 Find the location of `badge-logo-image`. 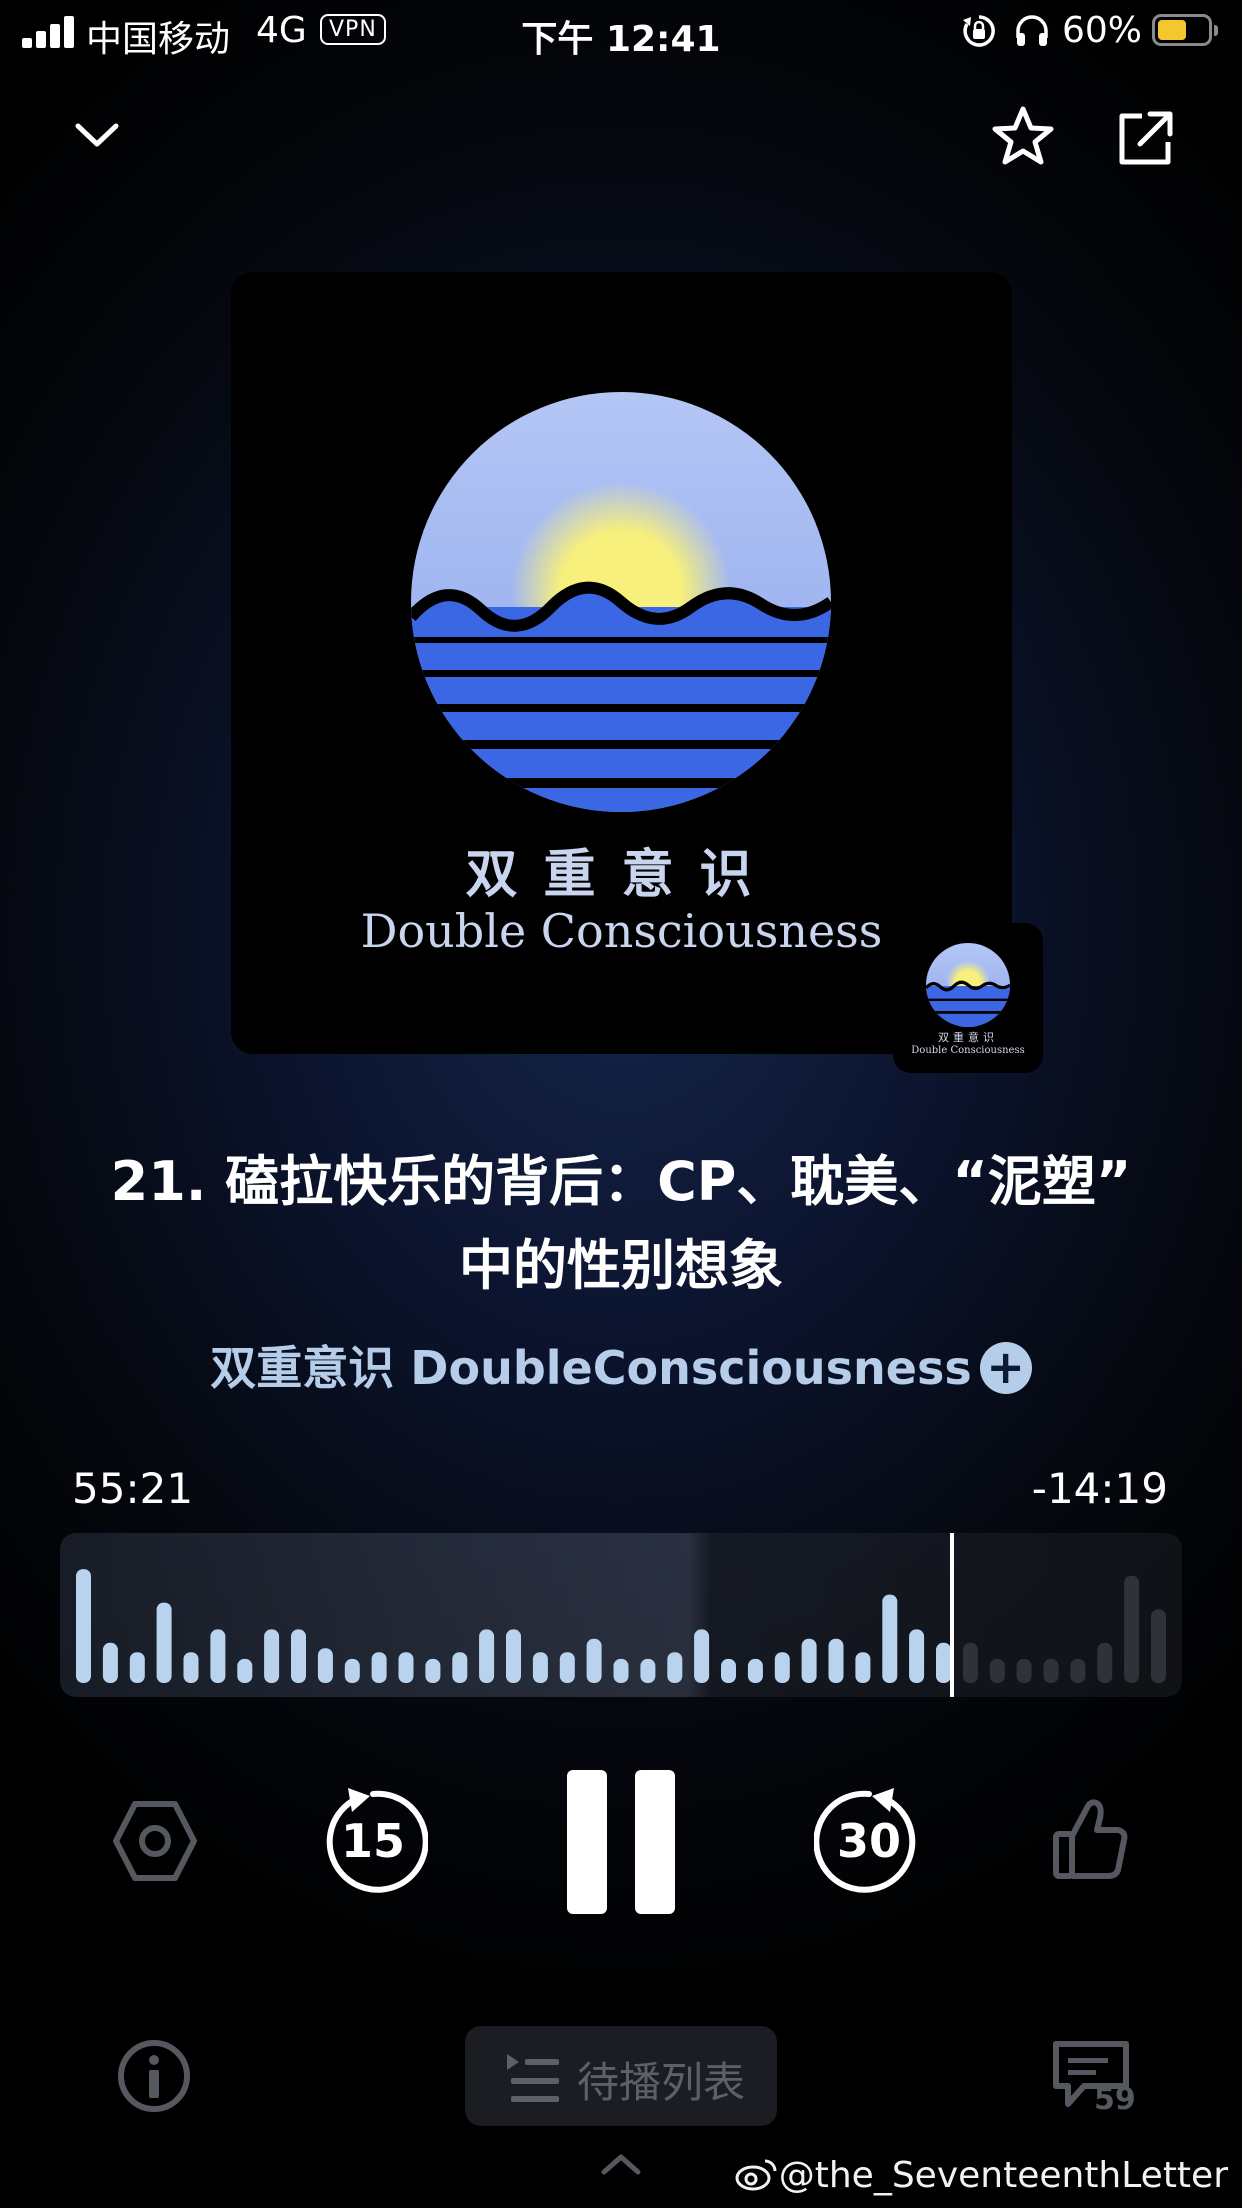

badge-logo-image is located at coordinates (968, 985).